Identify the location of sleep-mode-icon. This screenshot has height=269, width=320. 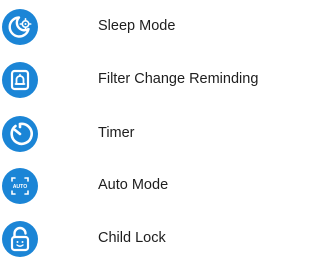
(20, 27).